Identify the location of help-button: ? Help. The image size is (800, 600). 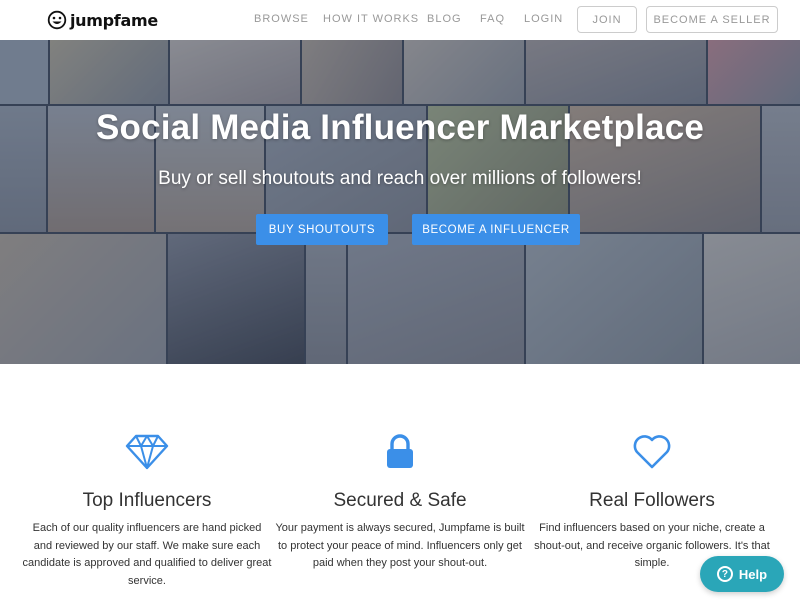
(742, 574).